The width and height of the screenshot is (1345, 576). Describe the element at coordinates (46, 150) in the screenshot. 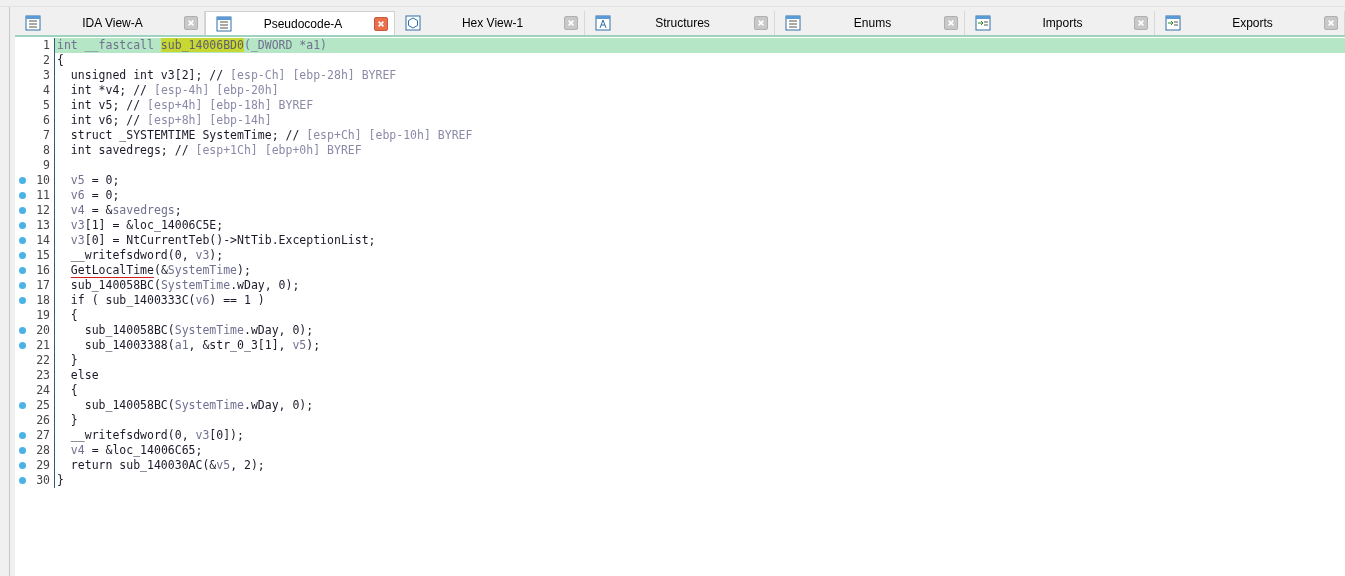

I see `line-number: 8` at that location.